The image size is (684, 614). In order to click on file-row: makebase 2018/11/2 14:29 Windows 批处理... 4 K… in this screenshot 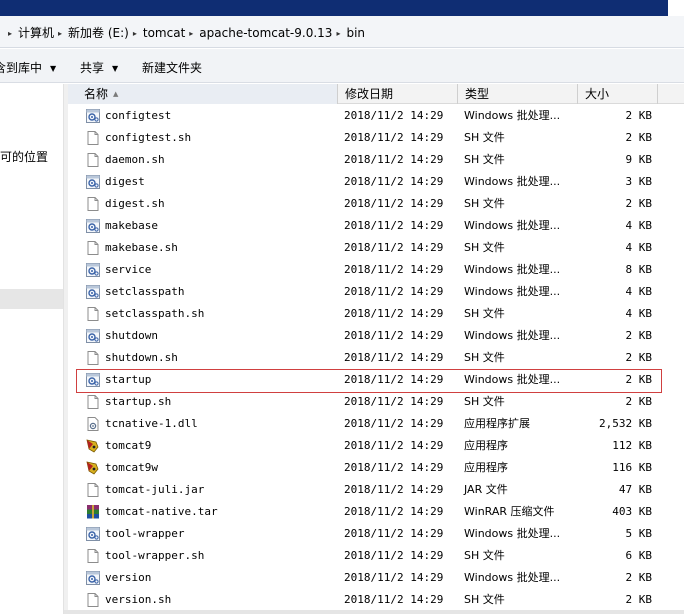, I will do `click(376, 226)`.